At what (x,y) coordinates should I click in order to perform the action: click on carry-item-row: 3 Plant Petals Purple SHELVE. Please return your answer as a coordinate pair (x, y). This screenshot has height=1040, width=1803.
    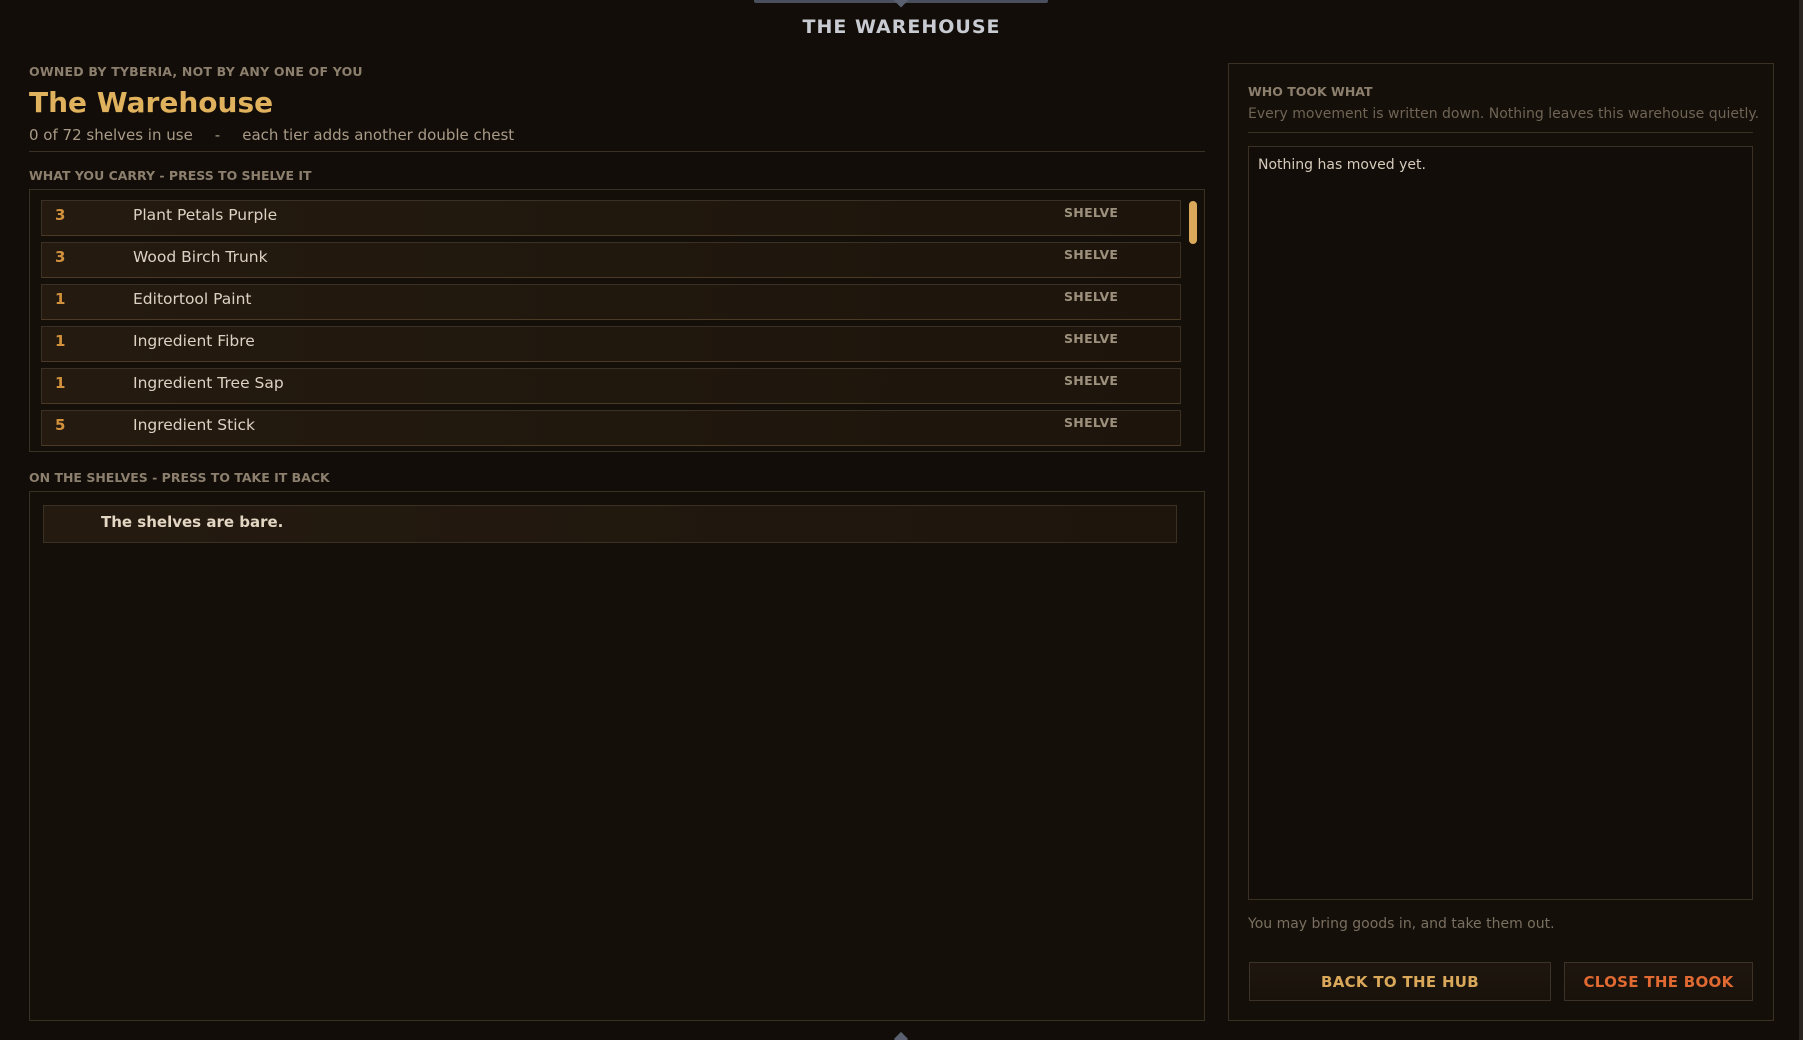
    Looking at the image, I should click on (611, 218).